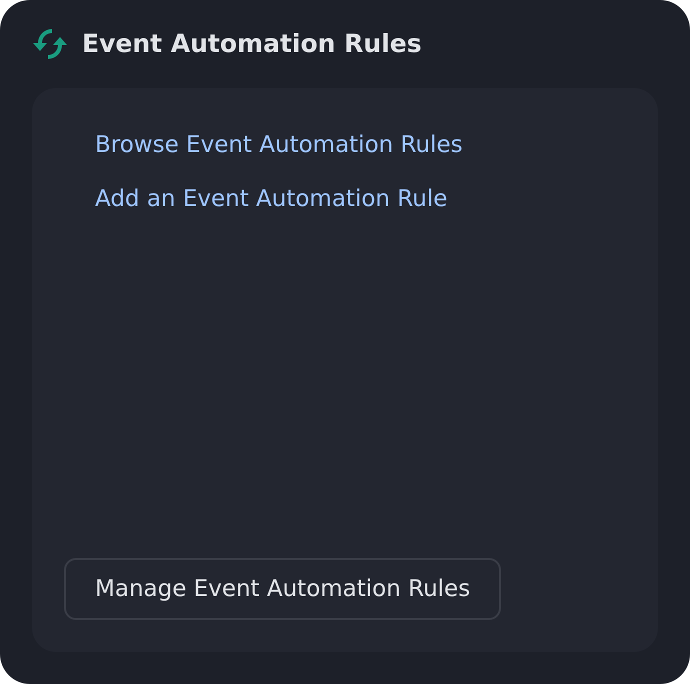 Image resolution: width=690 pixels, height=684 pixels. I want to click on manage-button: Manage Event Automation Rules, so click(283, 589).